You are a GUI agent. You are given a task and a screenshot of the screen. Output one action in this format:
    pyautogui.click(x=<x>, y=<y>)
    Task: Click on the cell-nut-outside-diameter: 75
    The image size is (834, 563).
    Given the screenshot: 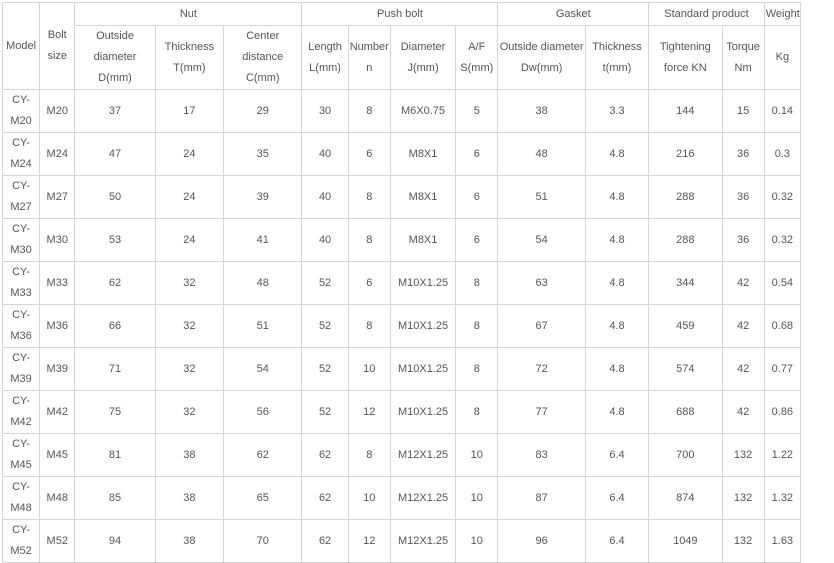 What is the action you would take?
    pyautogui.click(x=115, y=412)
    